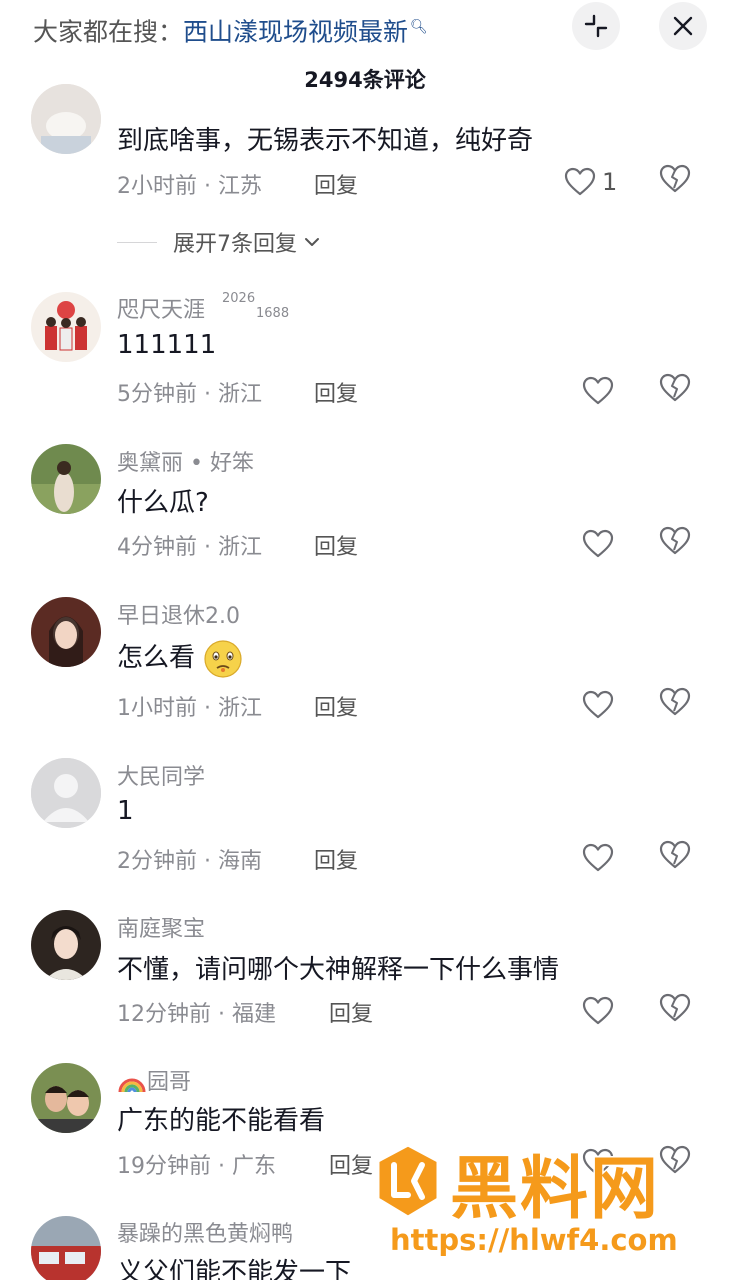  I want to click on comment-meta: 12分钟前 · 福建, so click(196, 1012).